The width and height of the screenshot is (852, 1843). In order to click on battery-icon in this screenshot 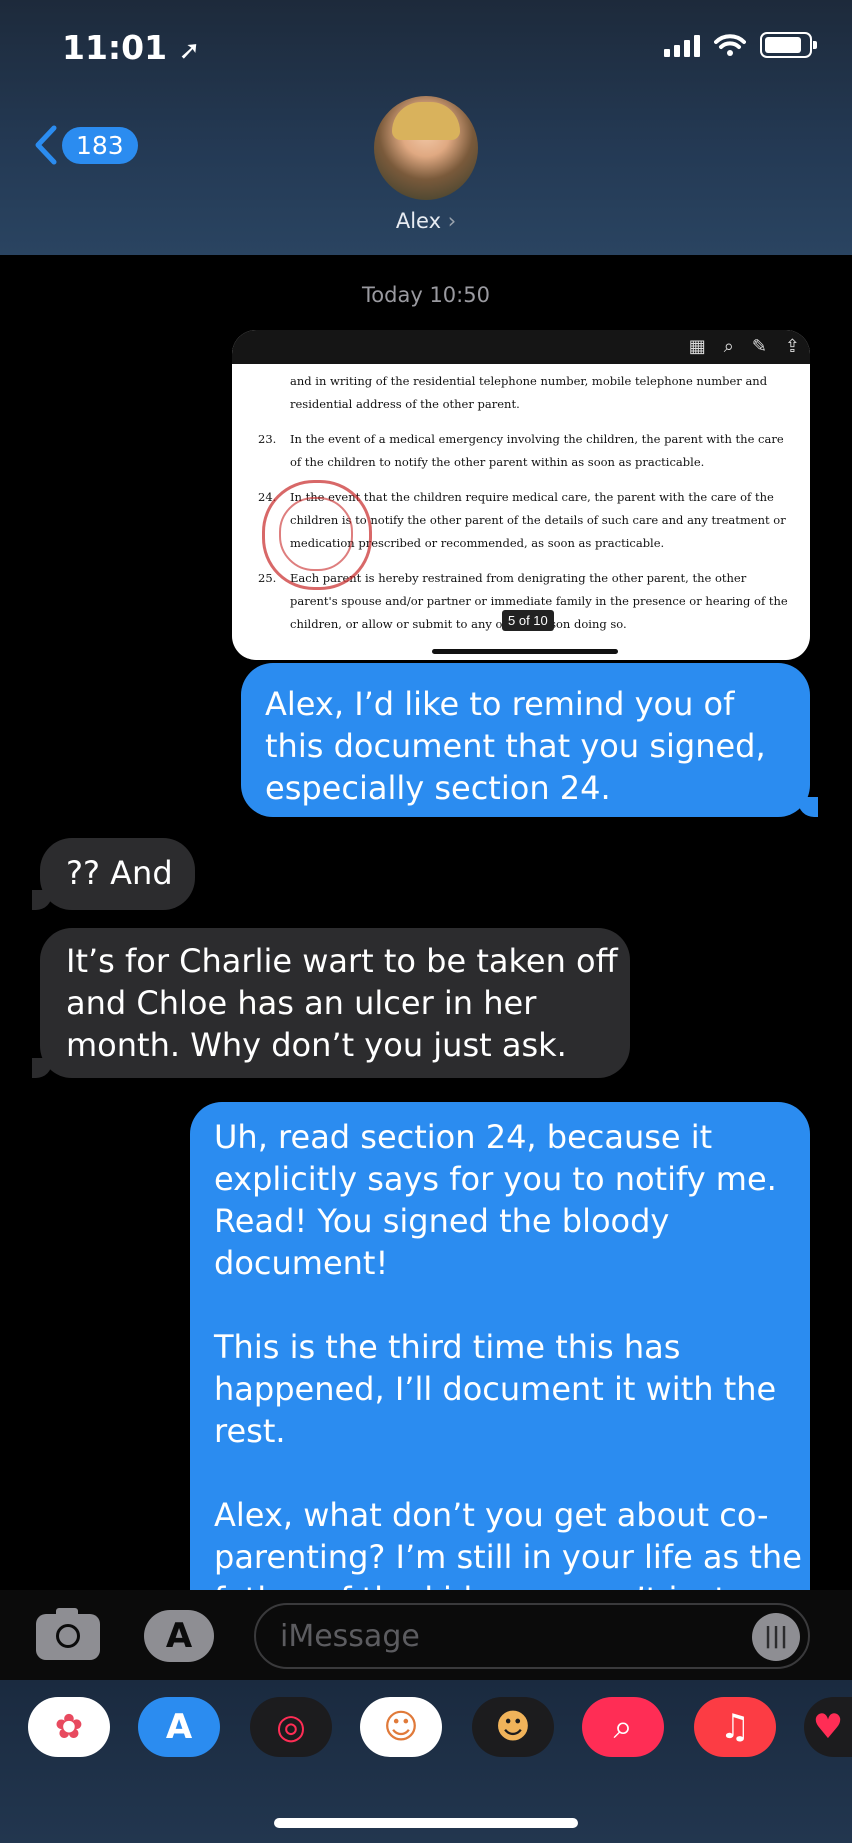, I will do `click(788, 45)`.